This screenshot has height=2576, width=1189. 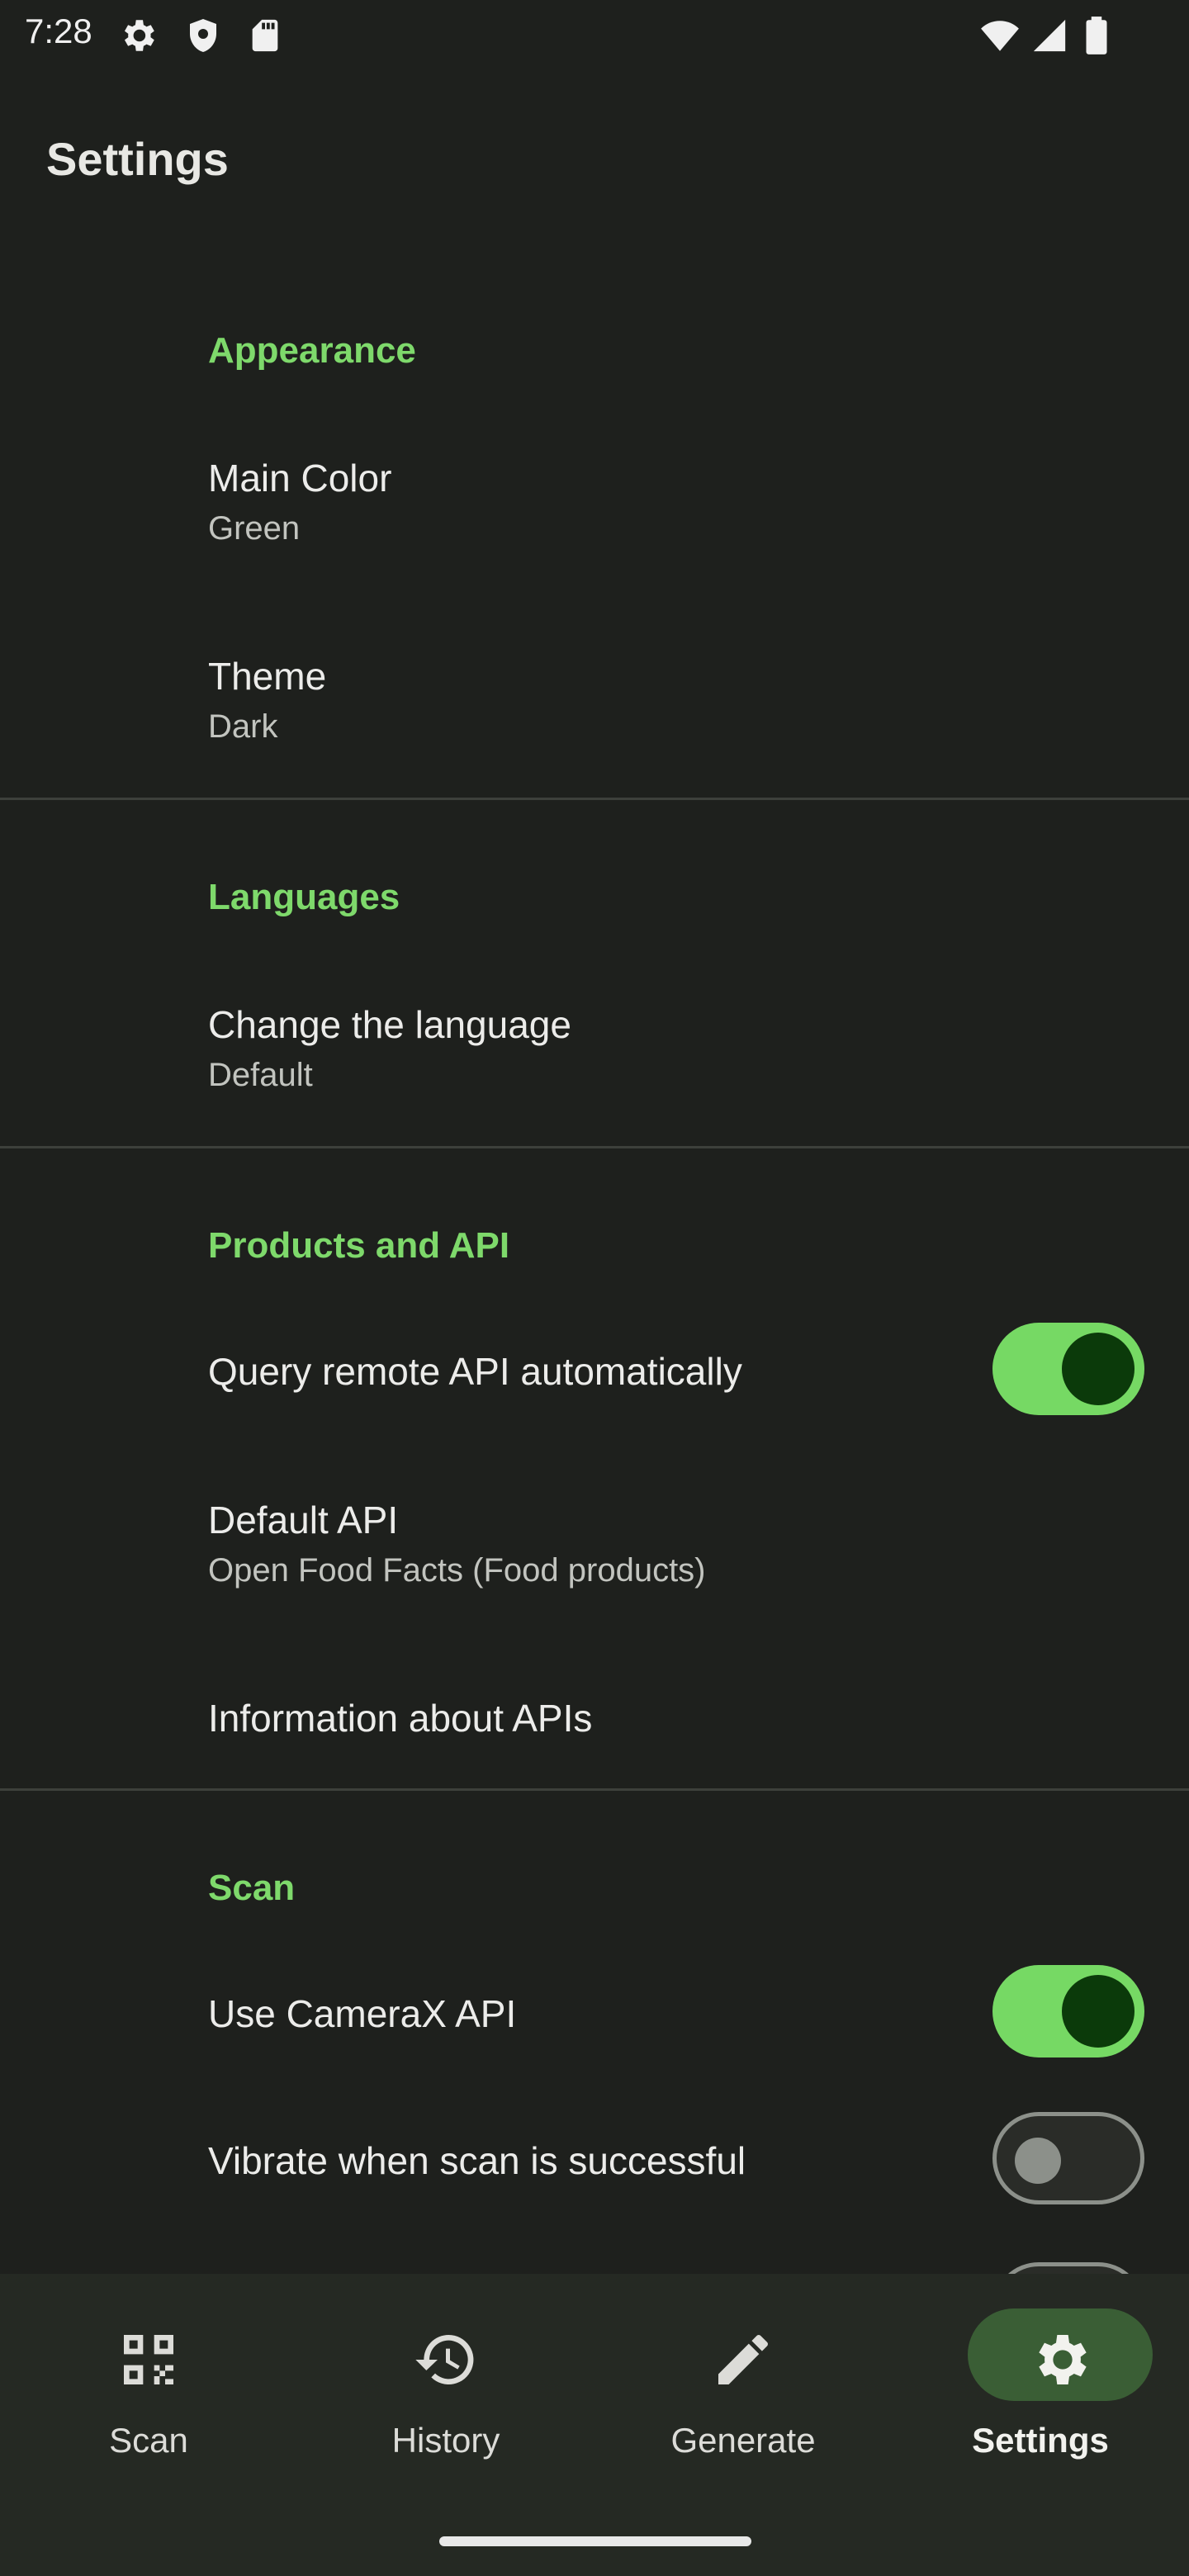 What do you see at coordinates (203, 35) in the screenshot?
I see `shield-icon` at bounding box center [203, 35].